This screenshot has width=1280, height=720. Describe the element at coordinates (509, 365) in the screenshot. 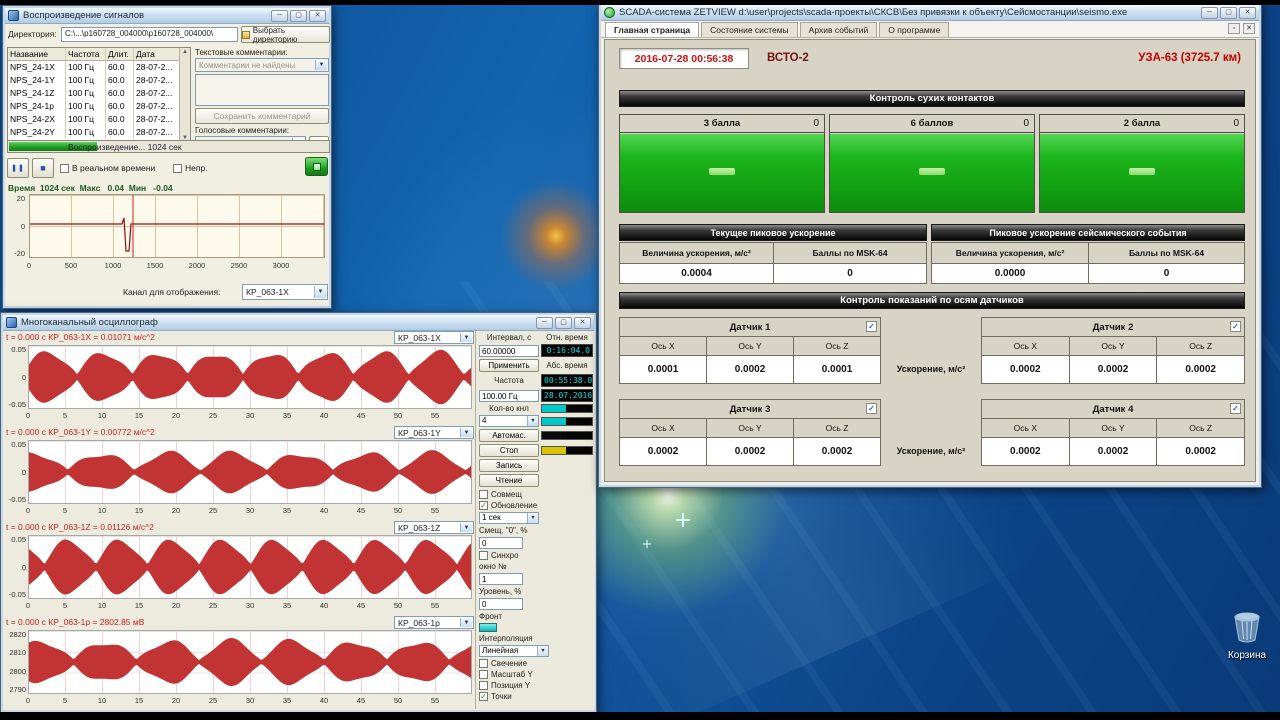

I see `apply-button: Применить` at that location.